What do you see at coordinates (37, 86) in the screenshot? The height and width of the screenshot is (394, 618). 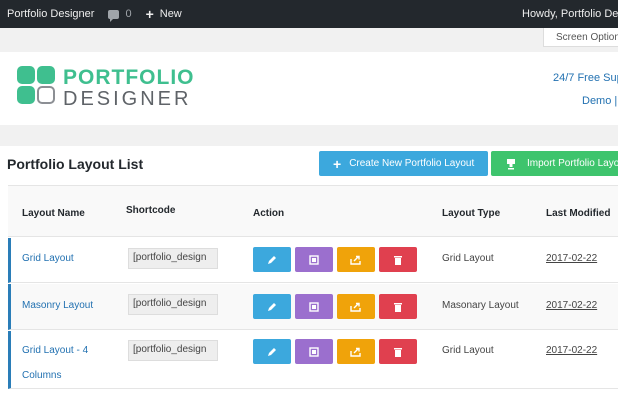 I see `portfolio-designer-logo-icon` at bounding box center [37, 86].